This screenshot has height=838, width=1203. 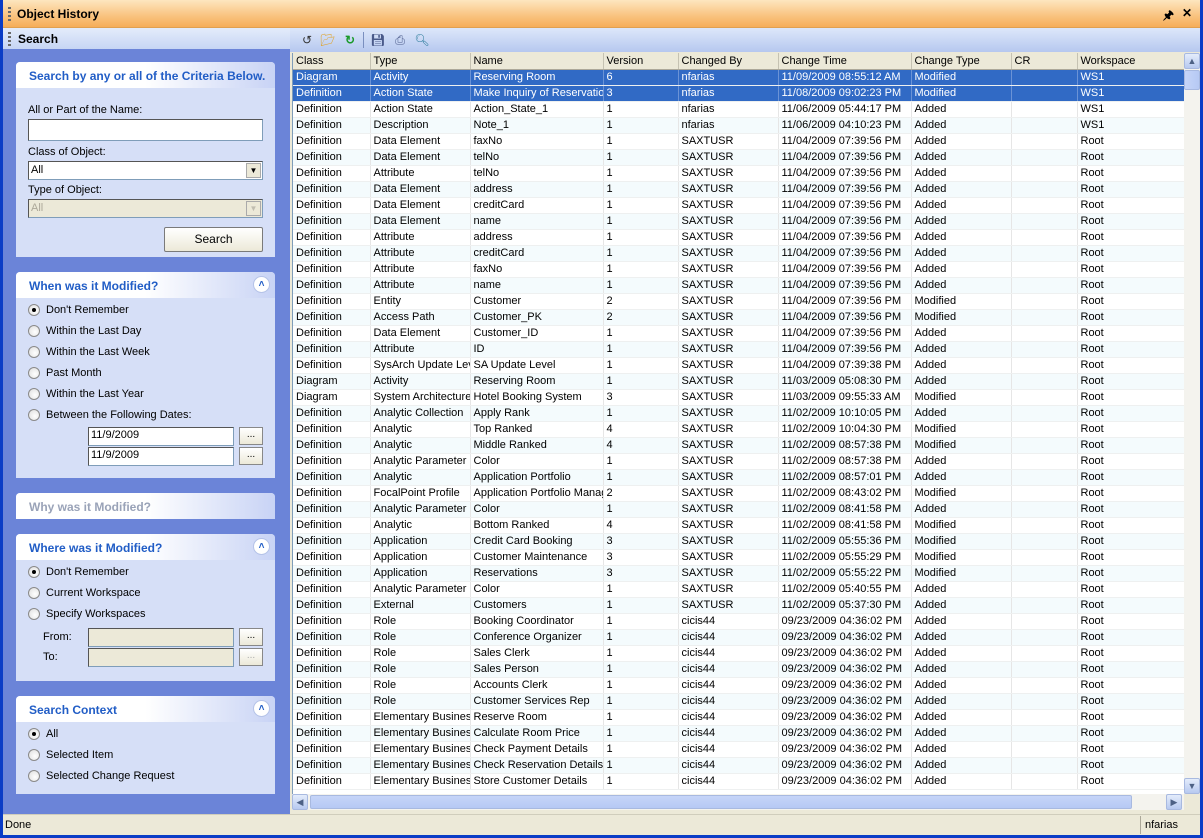 What do you see at coordinates (110, 415) in the screenshot?
I see `when-option-between-dates: Between the Following Dates:` at bounding box center [110, 415].